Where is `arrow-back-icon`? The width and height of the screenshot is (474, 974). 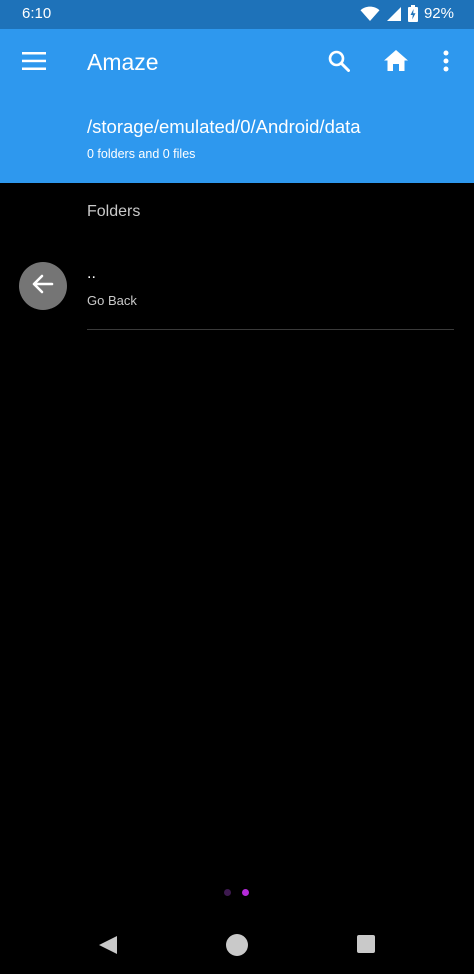 arrow-back-icon is located at coordinates (43, 286).